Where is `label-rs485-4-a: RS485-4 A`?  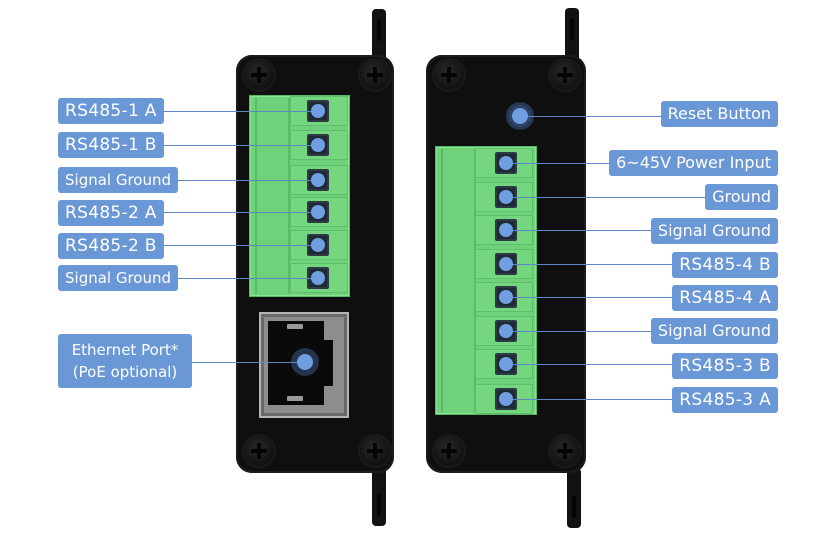 label-rs485-4-a: RS485-4 A is located at coordinates (725, 298).